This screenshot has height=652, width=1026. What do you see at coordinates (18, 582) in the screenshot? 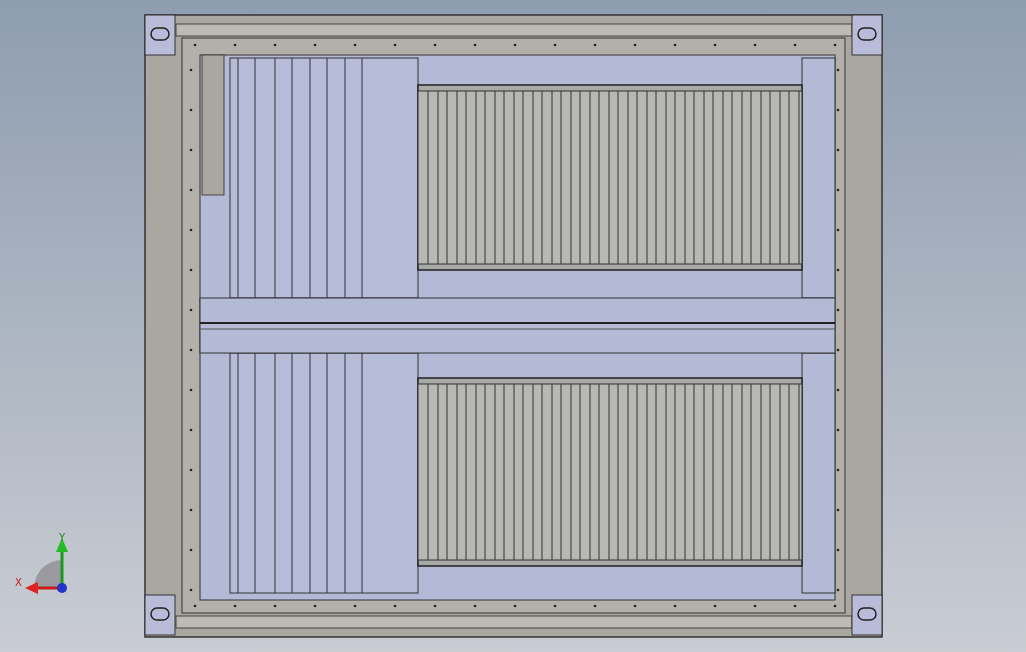
I see `x-axis-label: X` at bounding box center [18, 582].